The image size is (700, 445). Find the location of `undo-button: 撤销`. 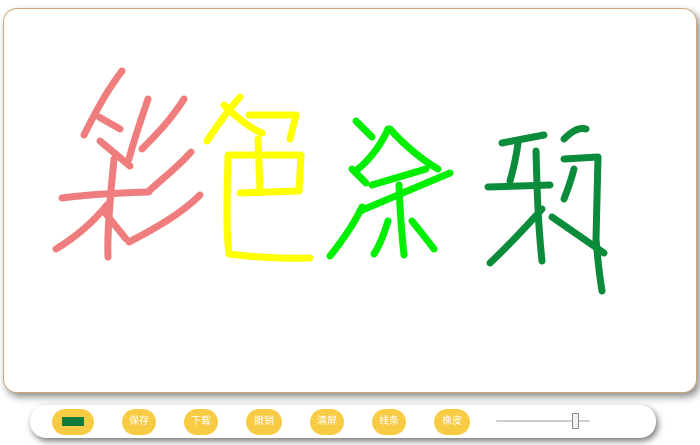

undo-button: 撤销 is located at coordinates (264, 422).